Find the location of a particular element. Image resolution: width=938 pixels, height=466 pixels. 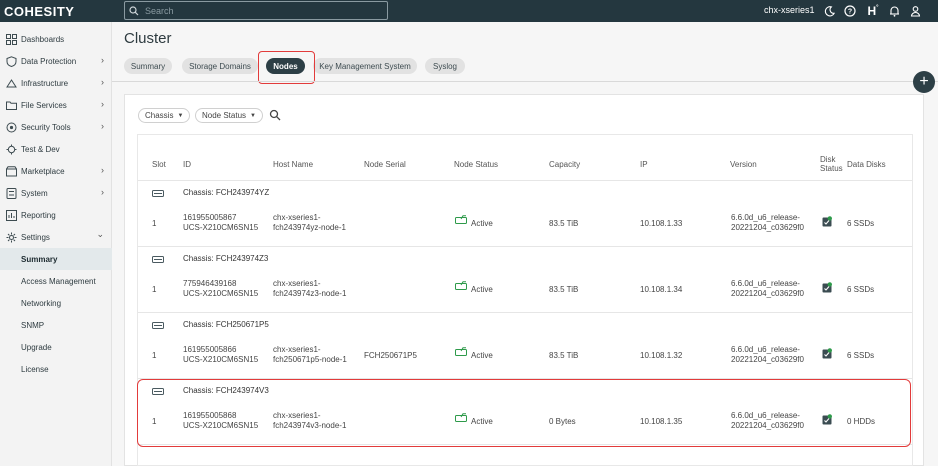

chassis-label: Chassis: FCH243974YZ is located at coordinates (226, 192).